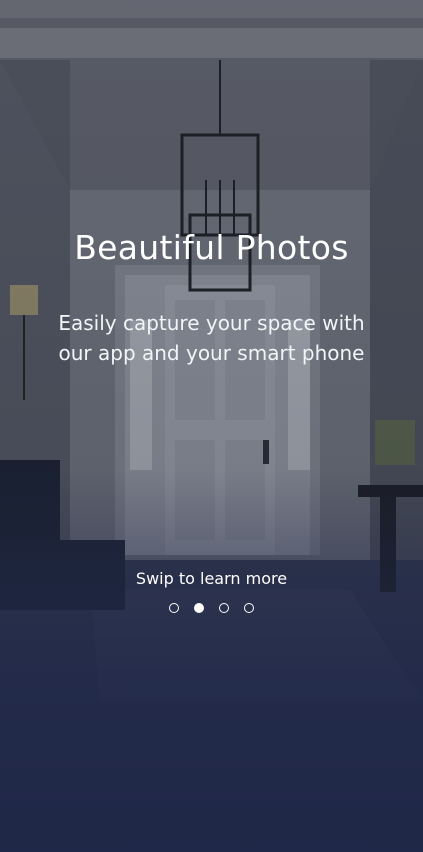 This screenshot has width=423, height=852. Describe the element at coordinates (211, 578) in the screenshot. I see `swipe-hint: Swip to learn more` at that location.